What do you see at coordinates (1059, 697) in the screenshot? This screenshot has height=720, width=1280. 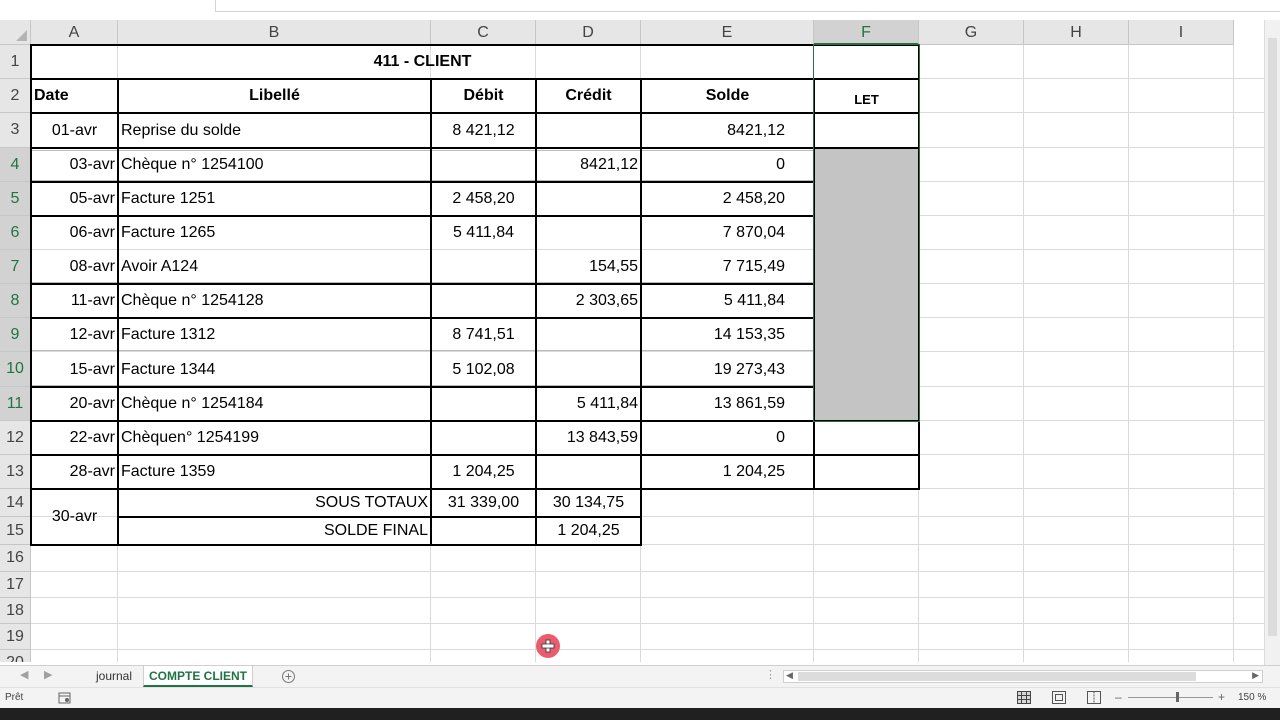 I see `page-layout-icon` at bounding box center [1059, 697].